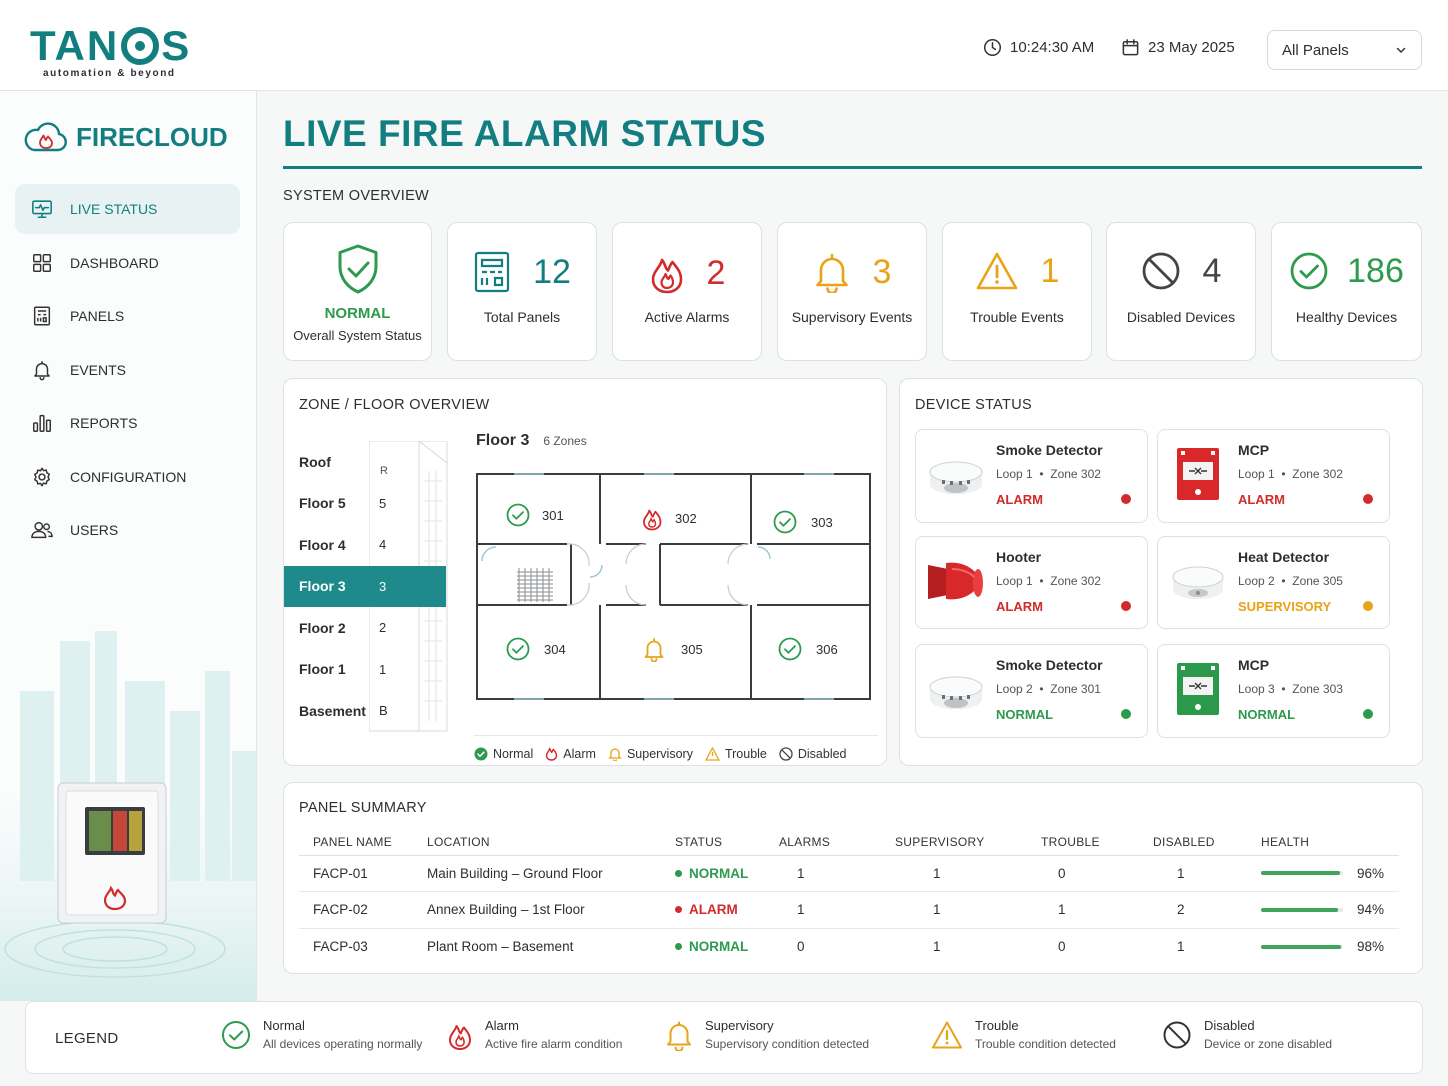 The width and height of the screenshot is (1448, 1086). What do you see at coordinates (1045, 1044) in the screenshot?
I see `legend-desc: Trouble condition detected` at bounding box center [1045, 1044].